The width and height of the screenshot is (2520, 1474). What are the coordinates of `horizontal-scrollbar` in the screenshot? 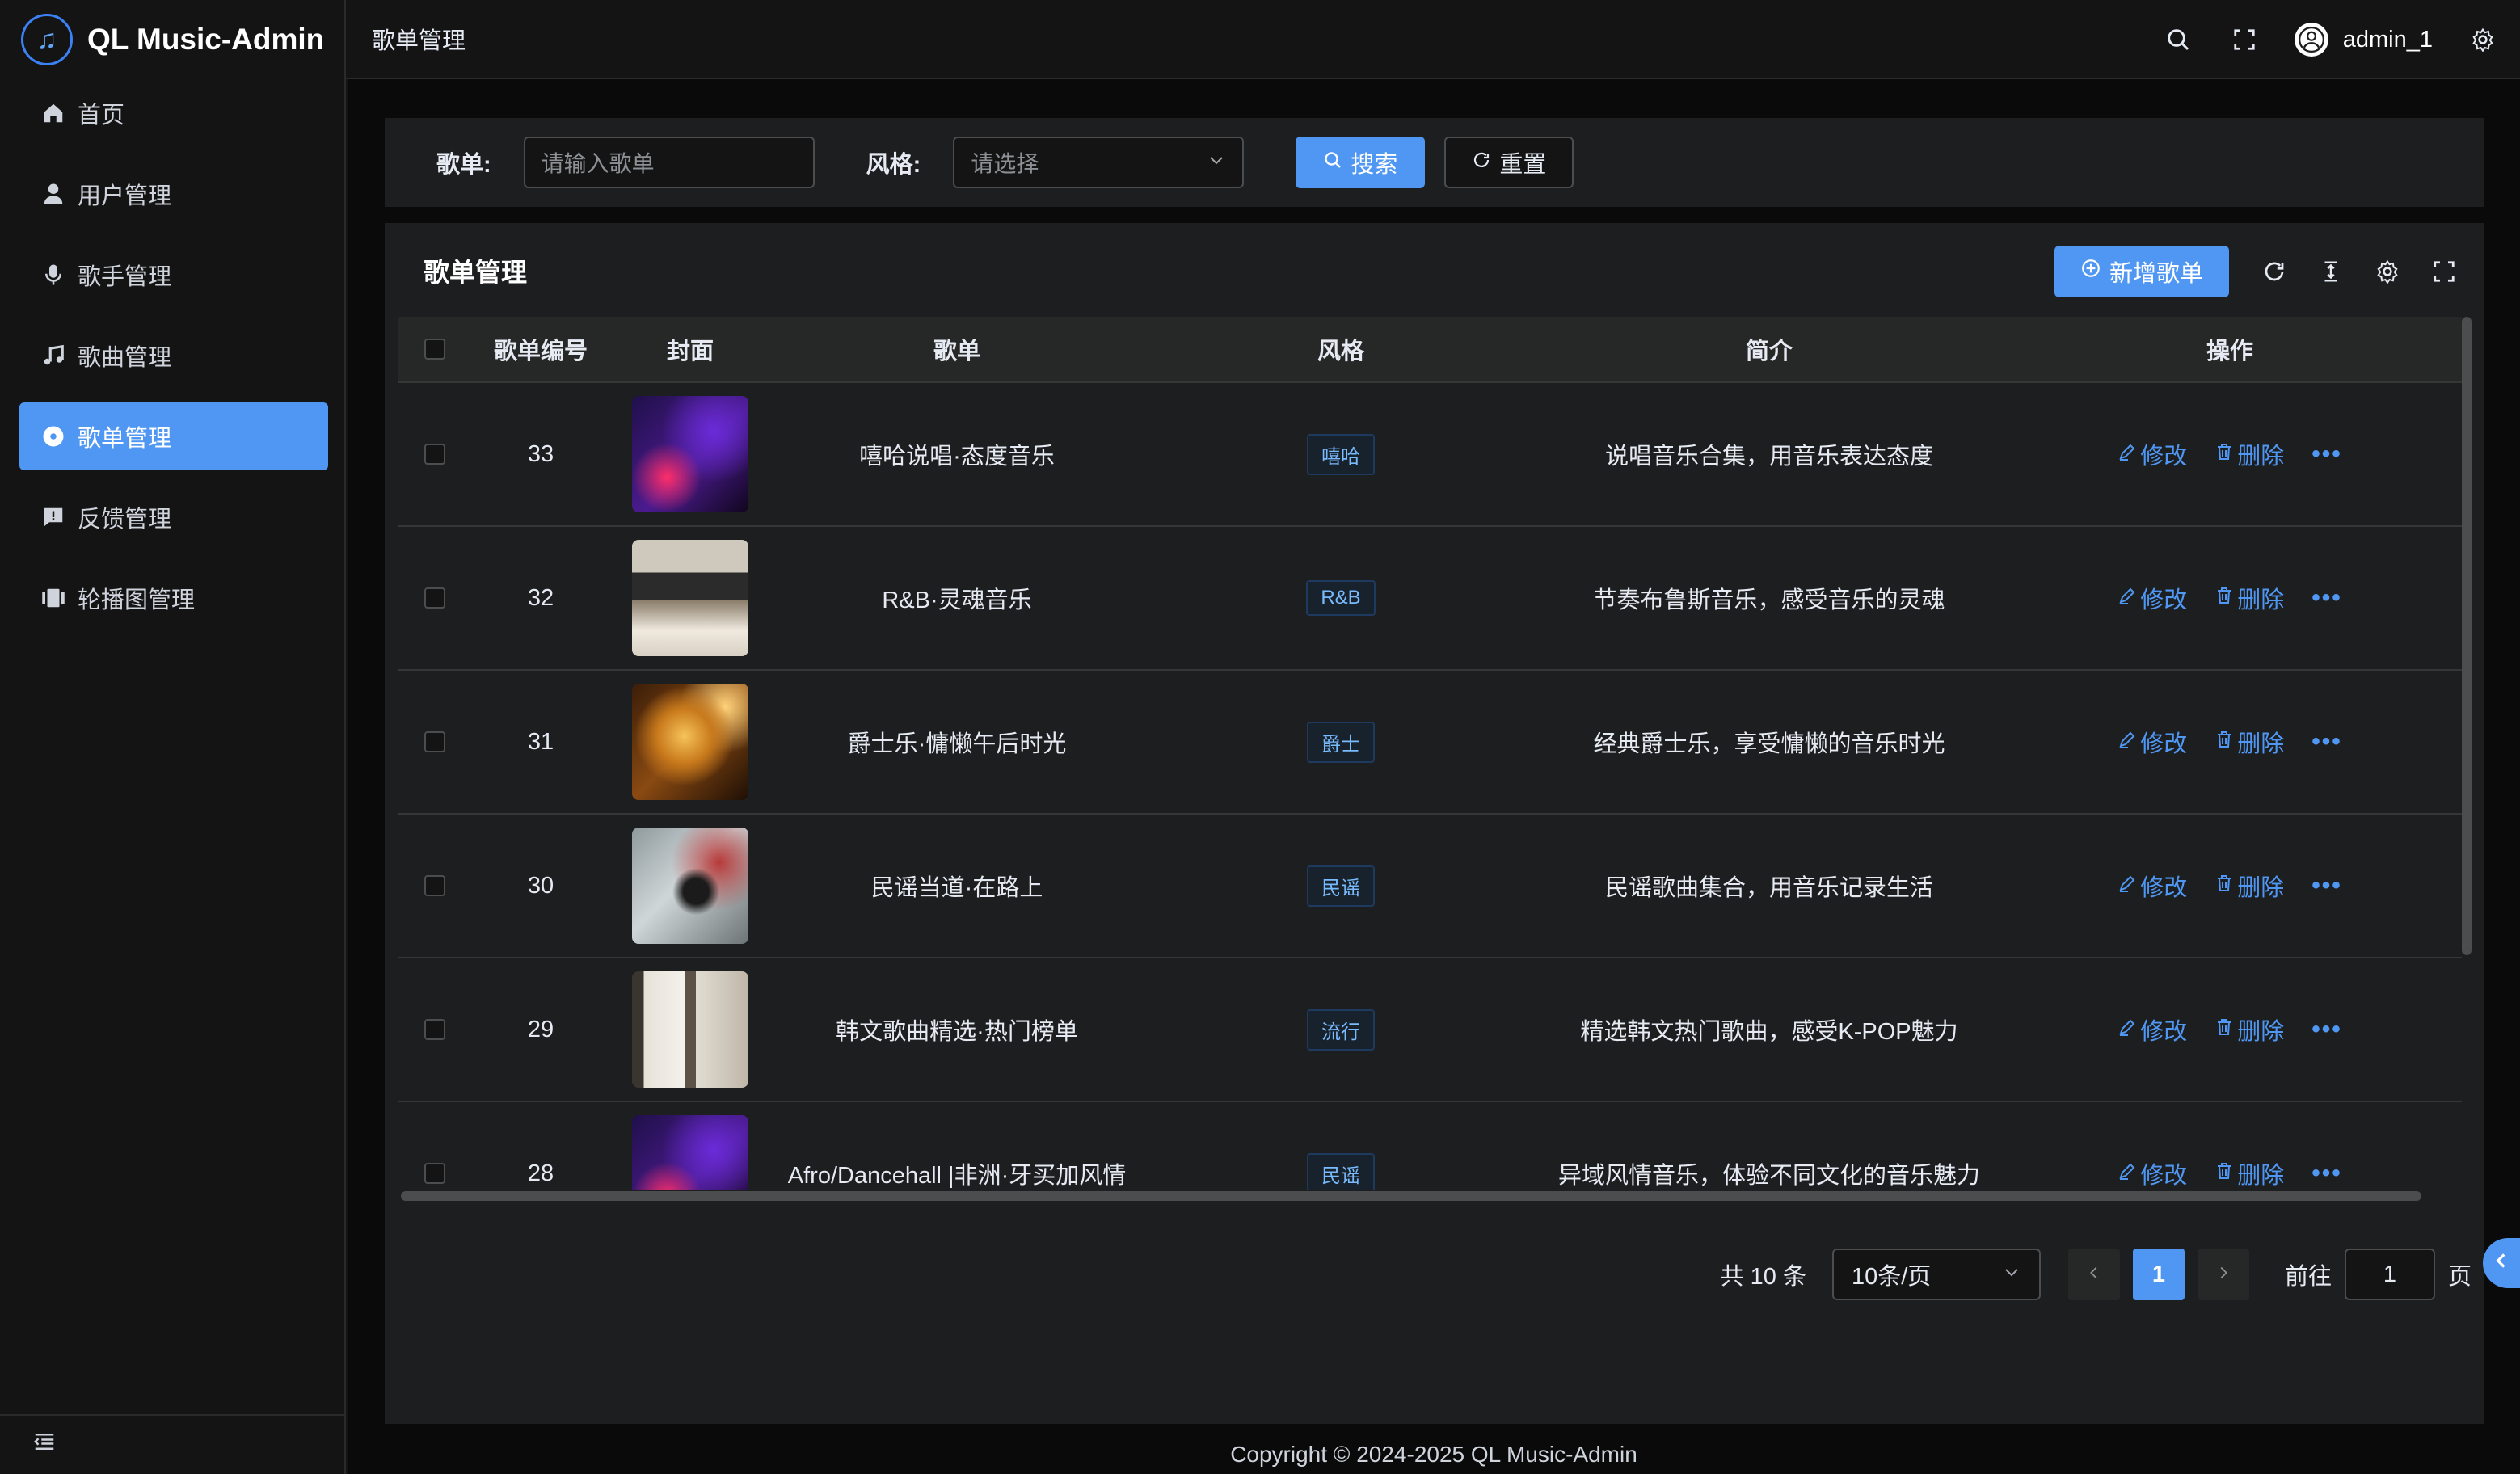 It's located at (1411, 1196).